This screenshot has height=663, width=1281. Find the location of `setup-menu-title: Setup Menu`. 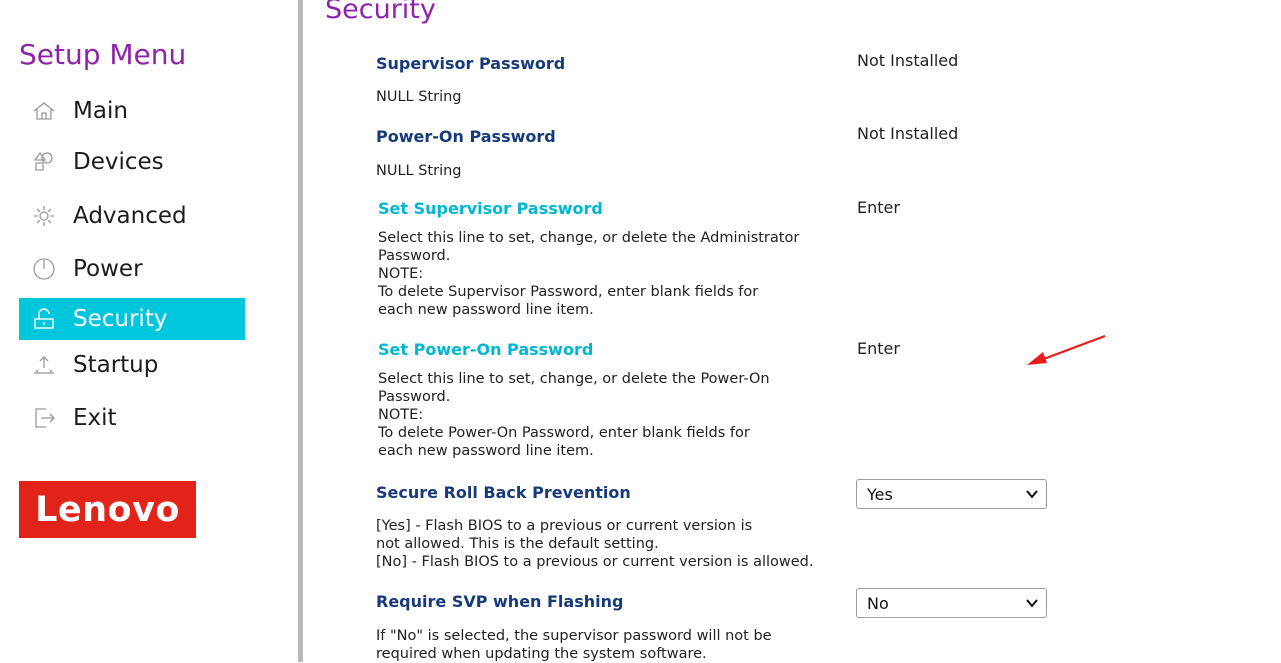

setup-menu-title: Setup Menu is located at coordinates (103, 54).